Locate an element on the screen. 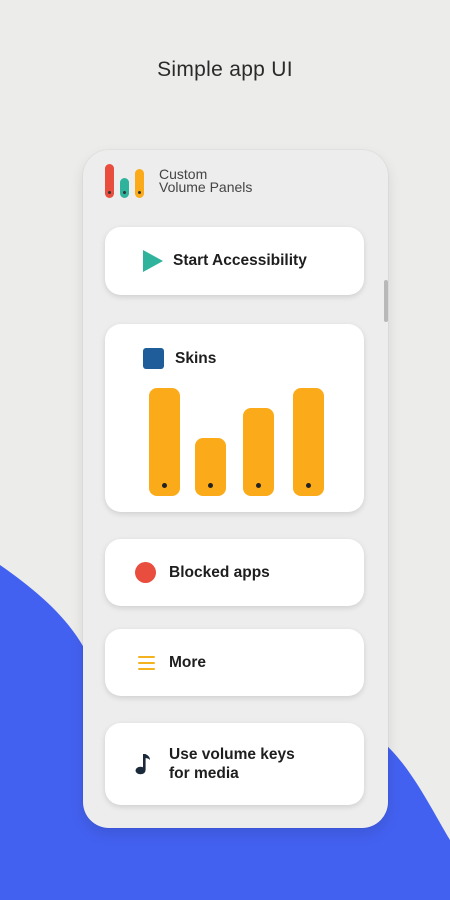 This screenshot has width=450, height=900. music-note-icon is located at coordinates (142, 764).